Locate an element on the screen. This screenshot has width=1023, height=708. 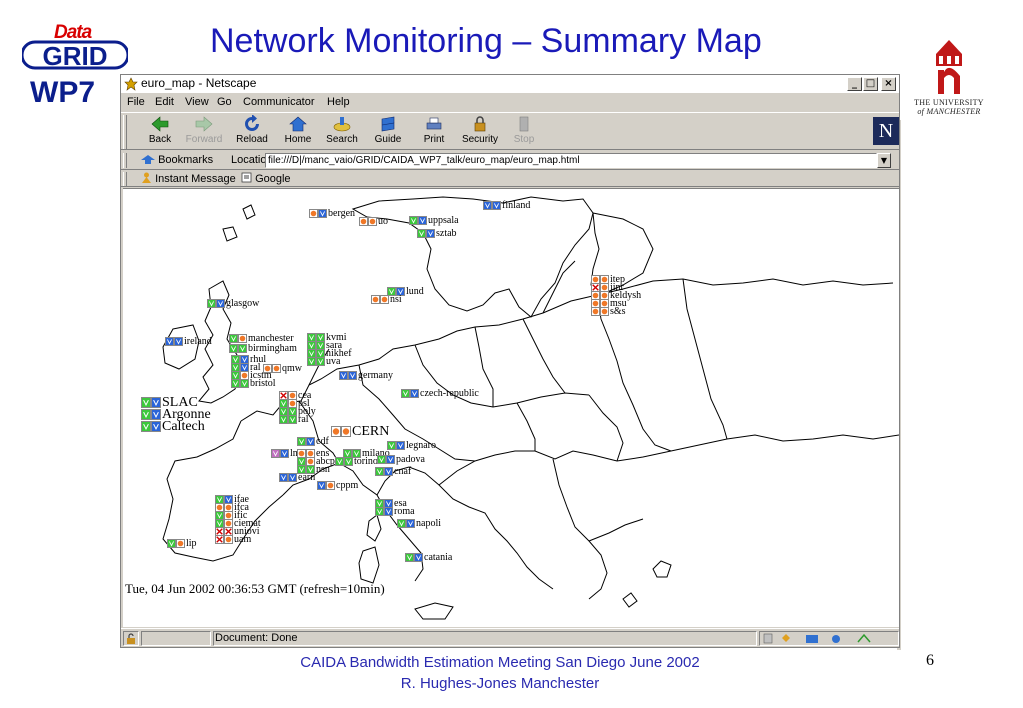
site-label: lip is located at coordinates (191, 543).